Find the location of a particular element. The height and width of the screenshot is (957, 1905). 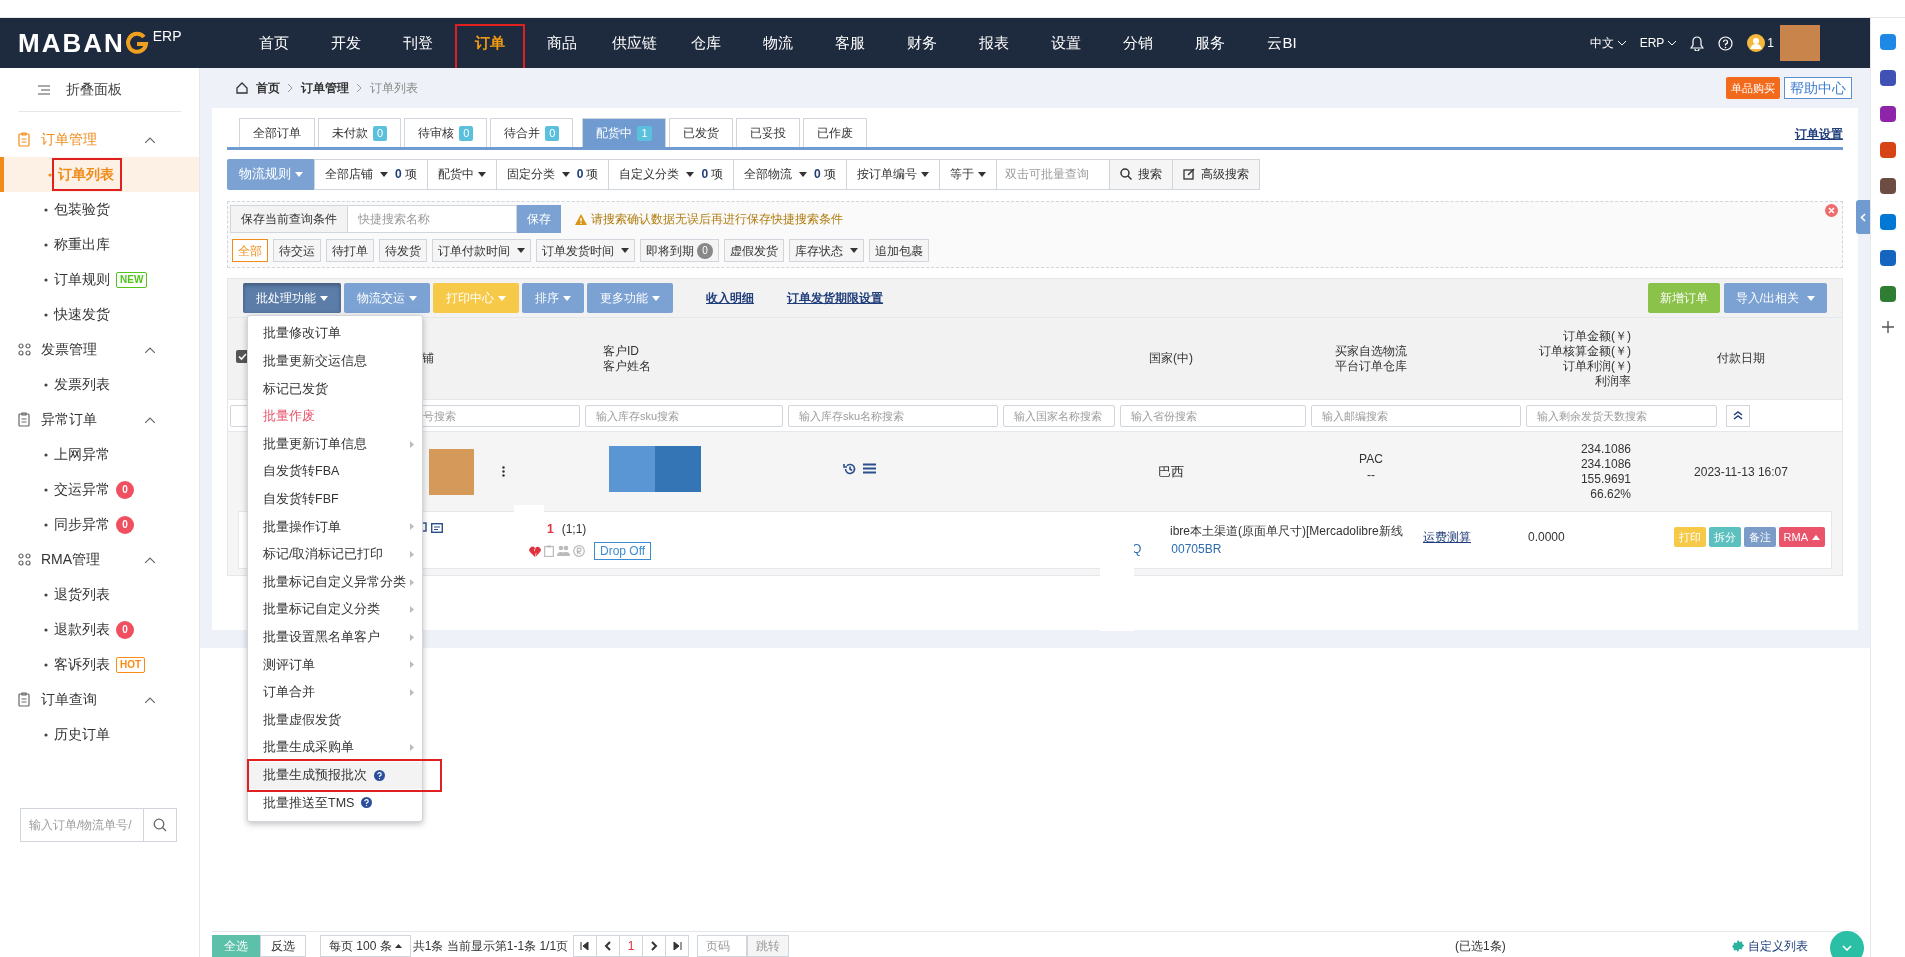

tag-badge: HOT is located at coordinates (131, 664).